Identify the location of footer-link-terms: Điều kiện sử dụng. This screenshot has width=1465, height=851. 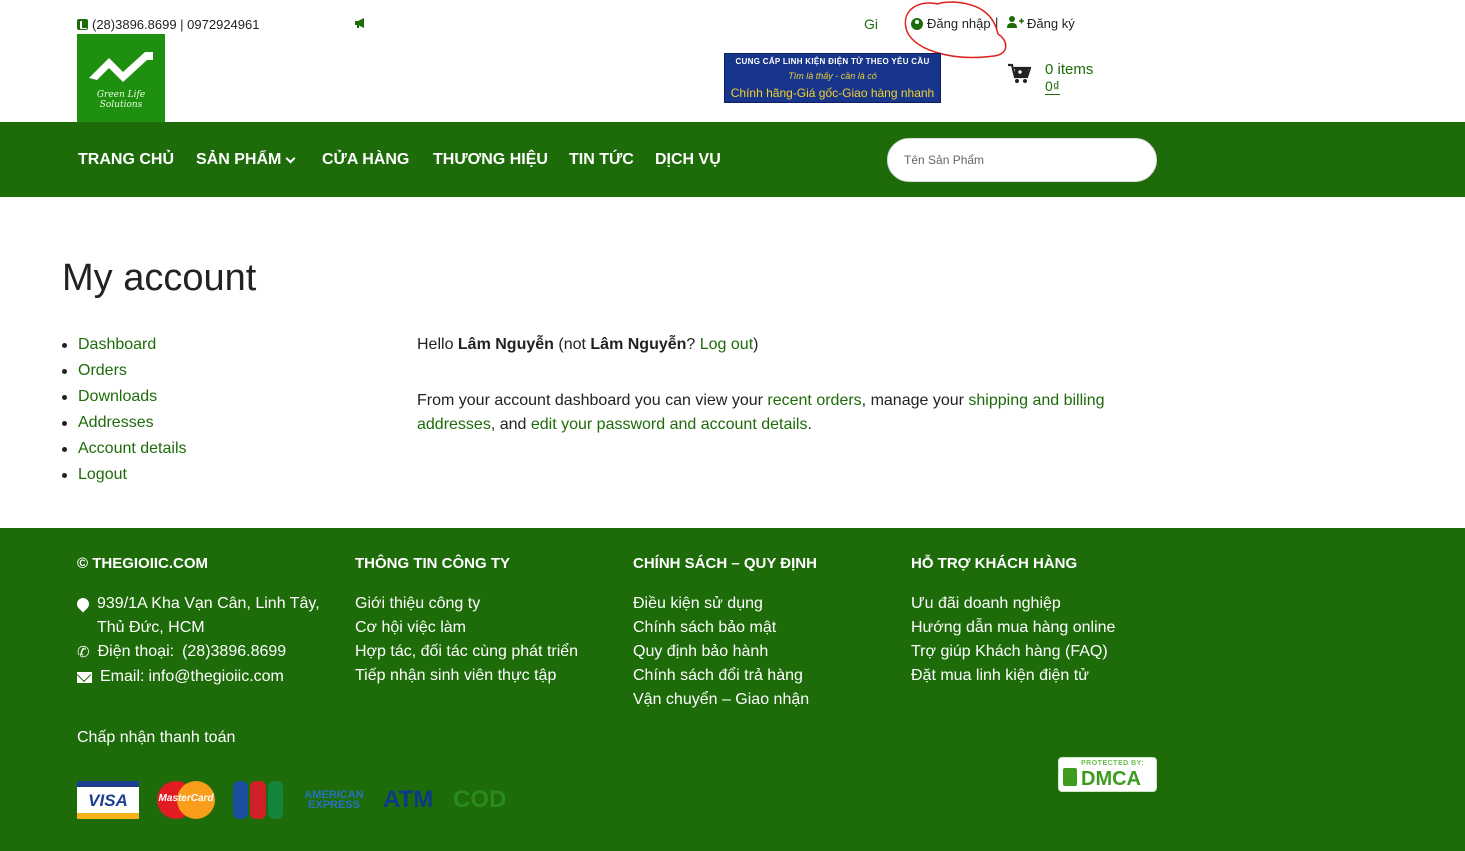
(698, 603).